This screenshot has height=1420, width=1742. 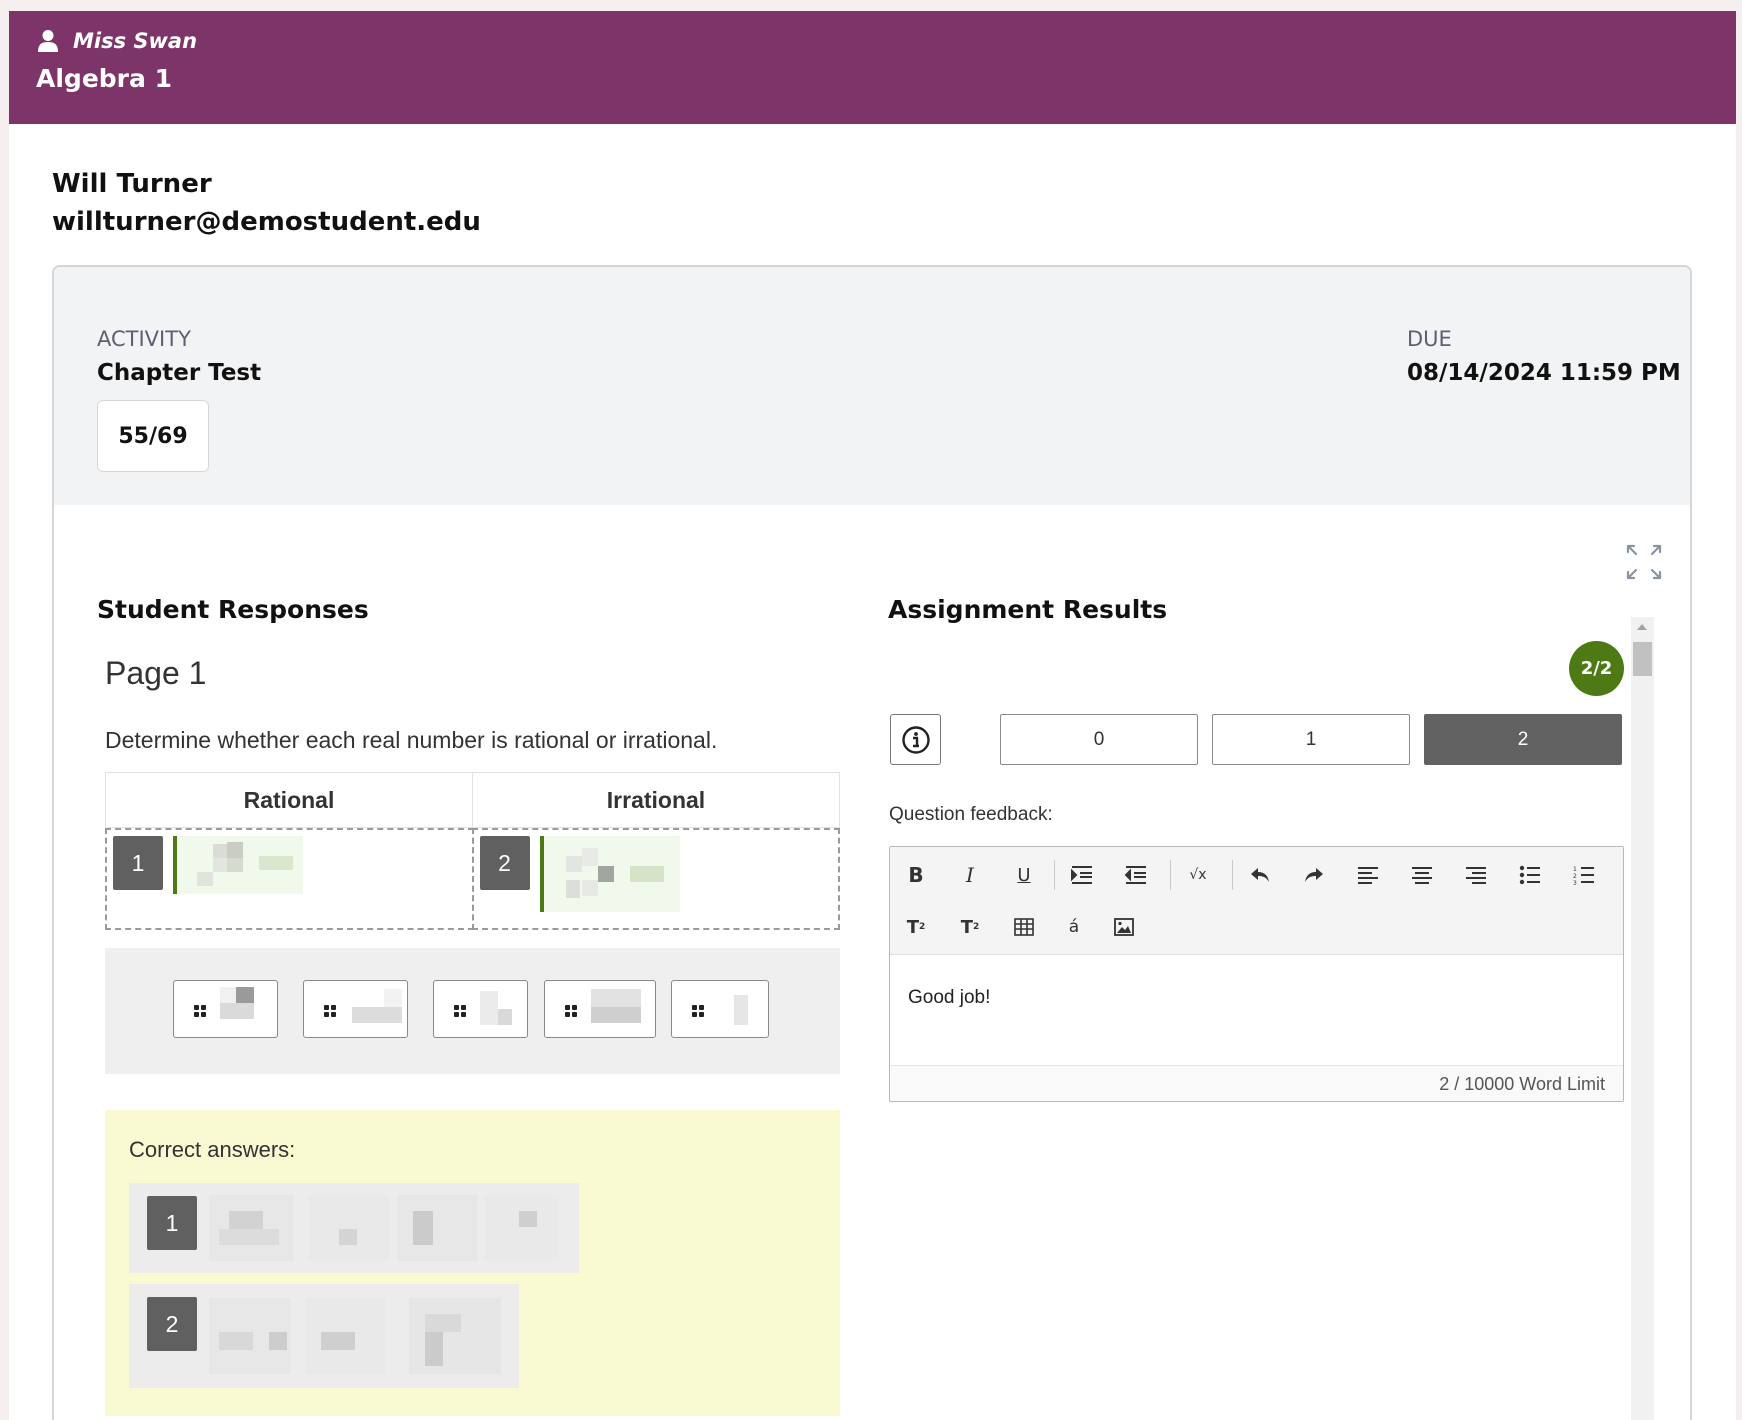 I want to click on due-label: DUE, so click(x=1429, y=339).